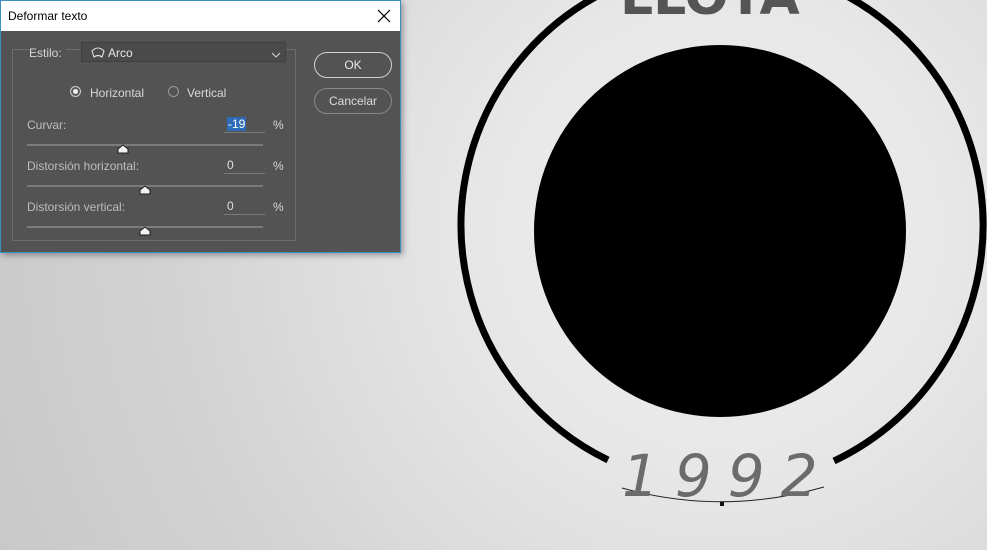 The height and width of the screenshot is (550, 987). What do you see at coordinates (384, 16) in the screenshot?
I see `close-icon` at bounding box center [384, 16].